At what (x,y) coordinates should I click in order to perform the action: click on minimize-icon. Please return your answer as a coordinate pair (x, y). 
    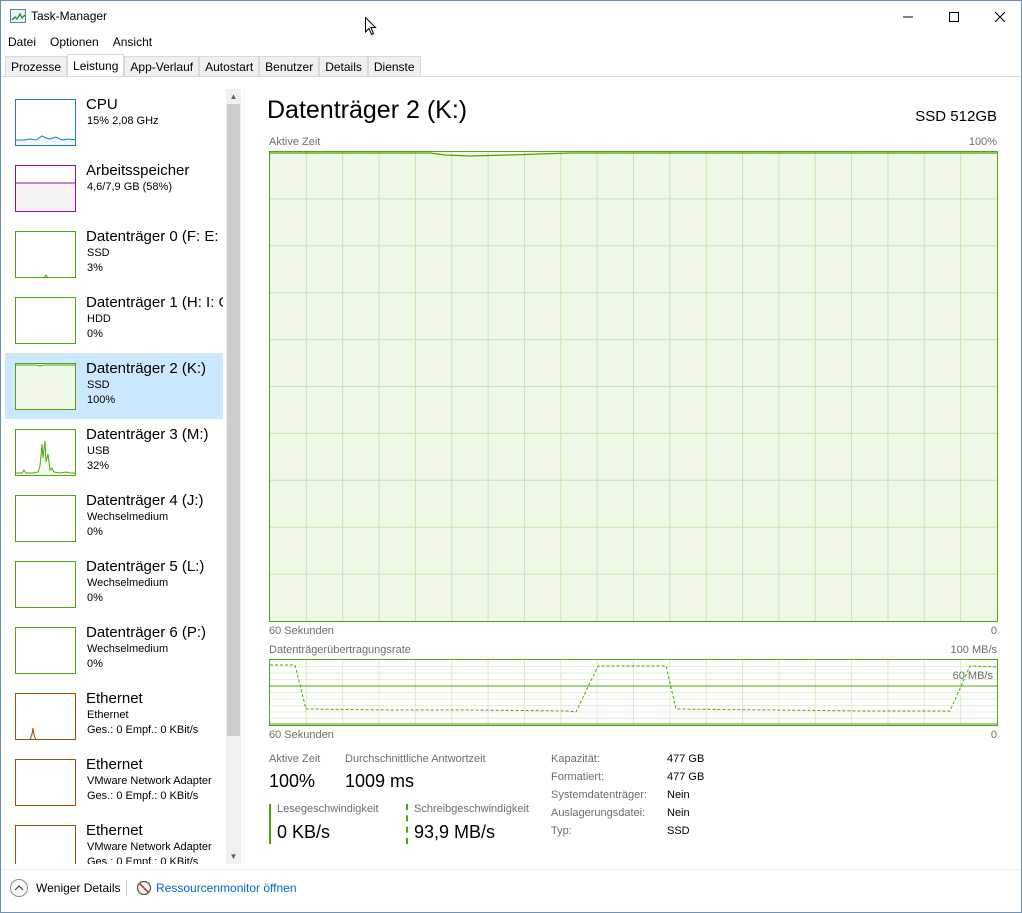
    Looking at the image, I should click on (908, 16).